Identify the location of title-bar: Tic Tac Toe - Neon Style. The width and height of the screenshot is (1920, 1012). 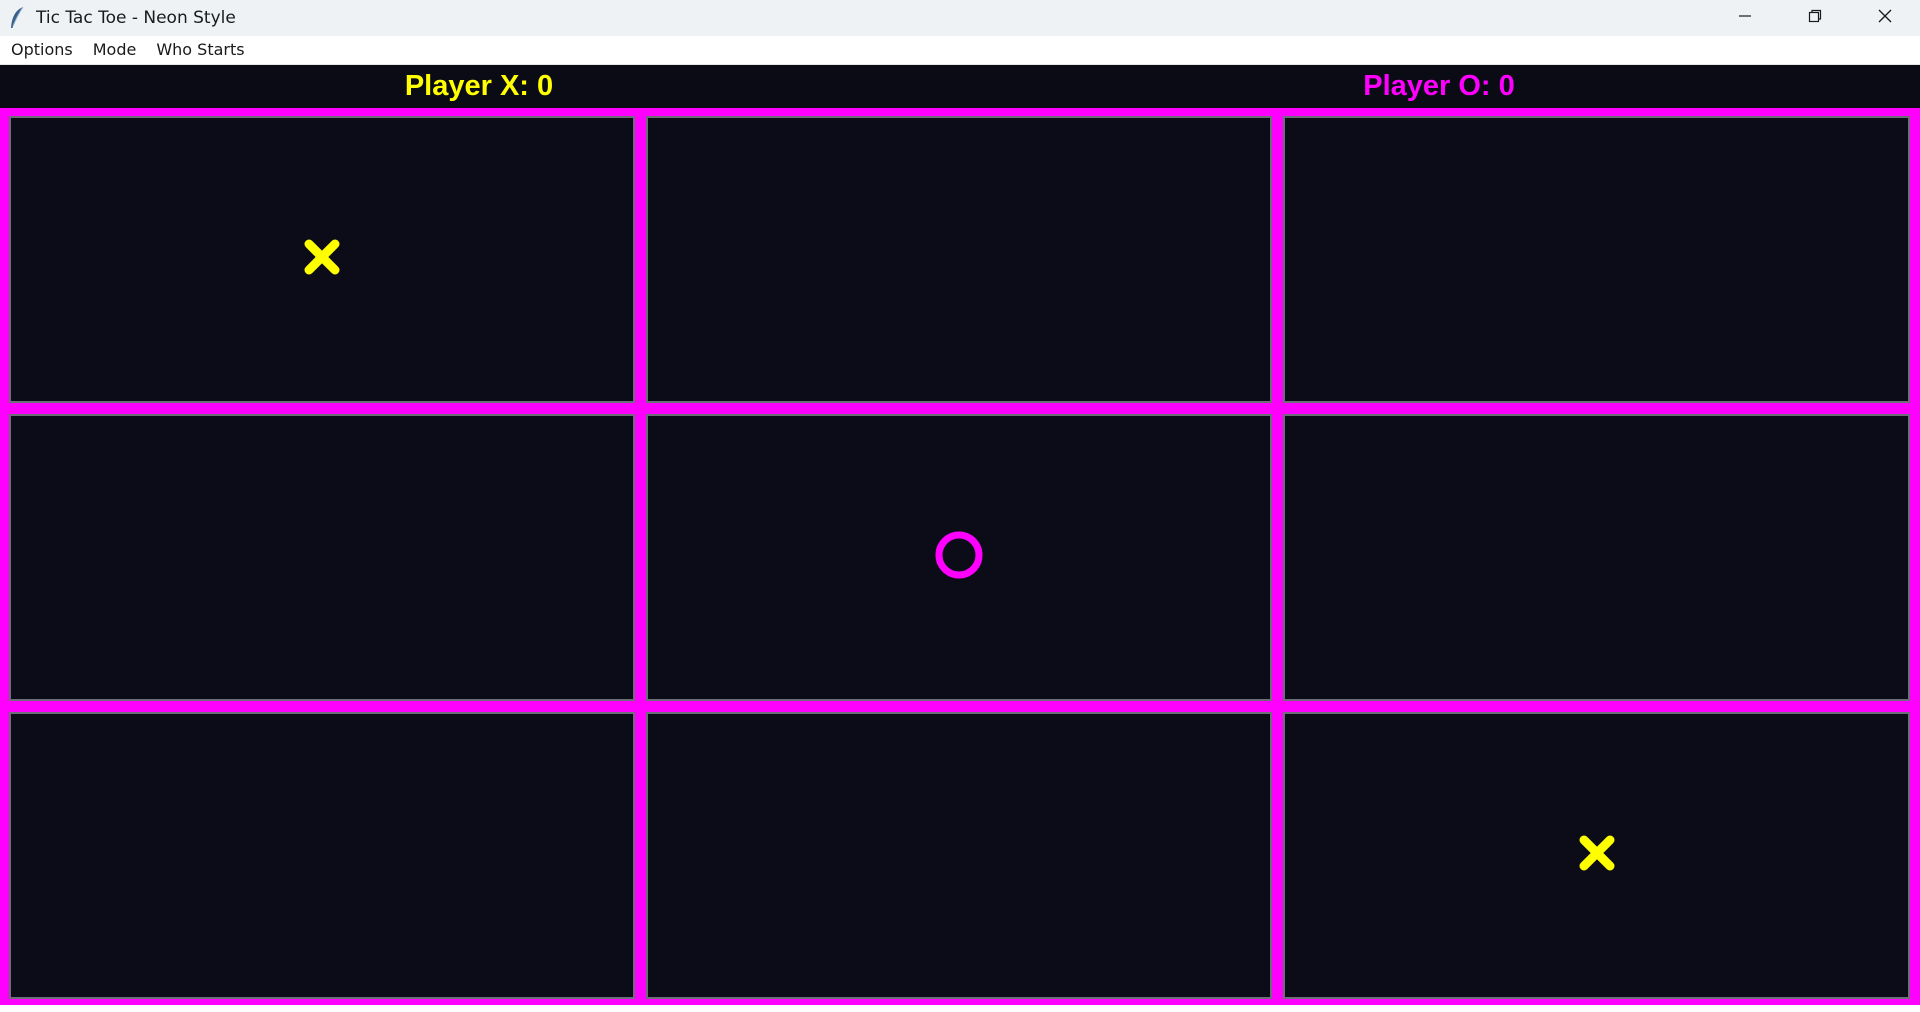
(960, 18).